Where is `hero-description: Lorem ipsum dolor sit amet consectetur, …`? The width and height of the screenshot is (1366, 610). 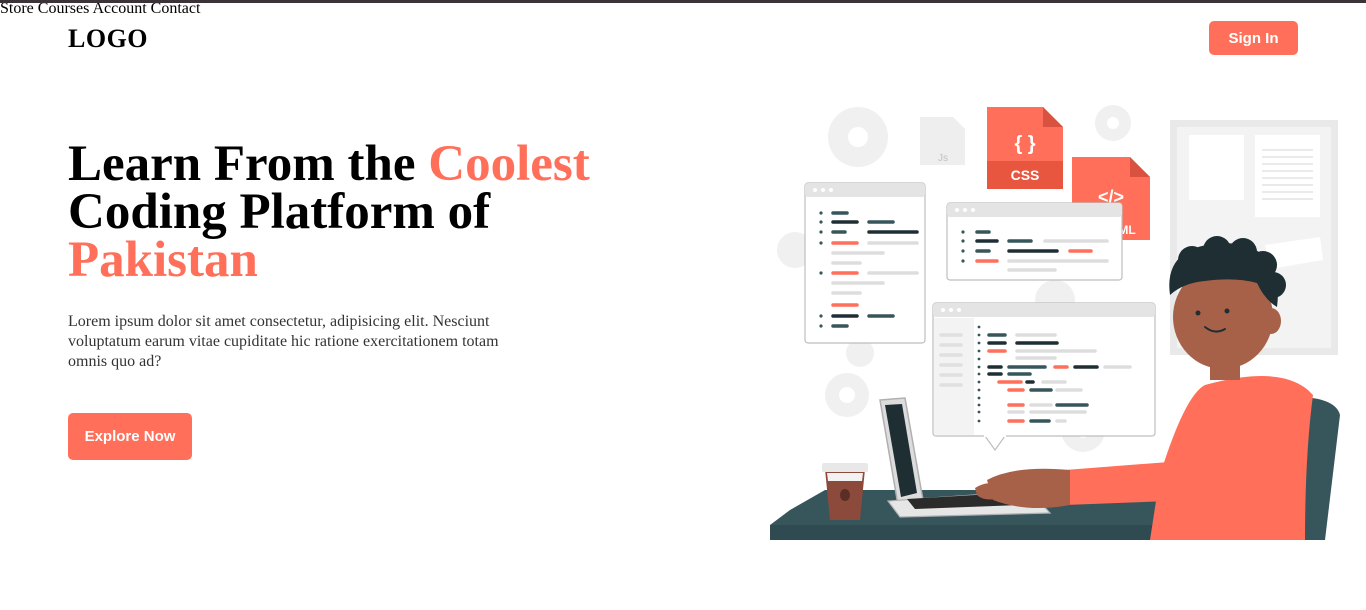
hero-description: Lorem ipsum dolor sit amet consectetur, … is located at coordinates (283, 341).